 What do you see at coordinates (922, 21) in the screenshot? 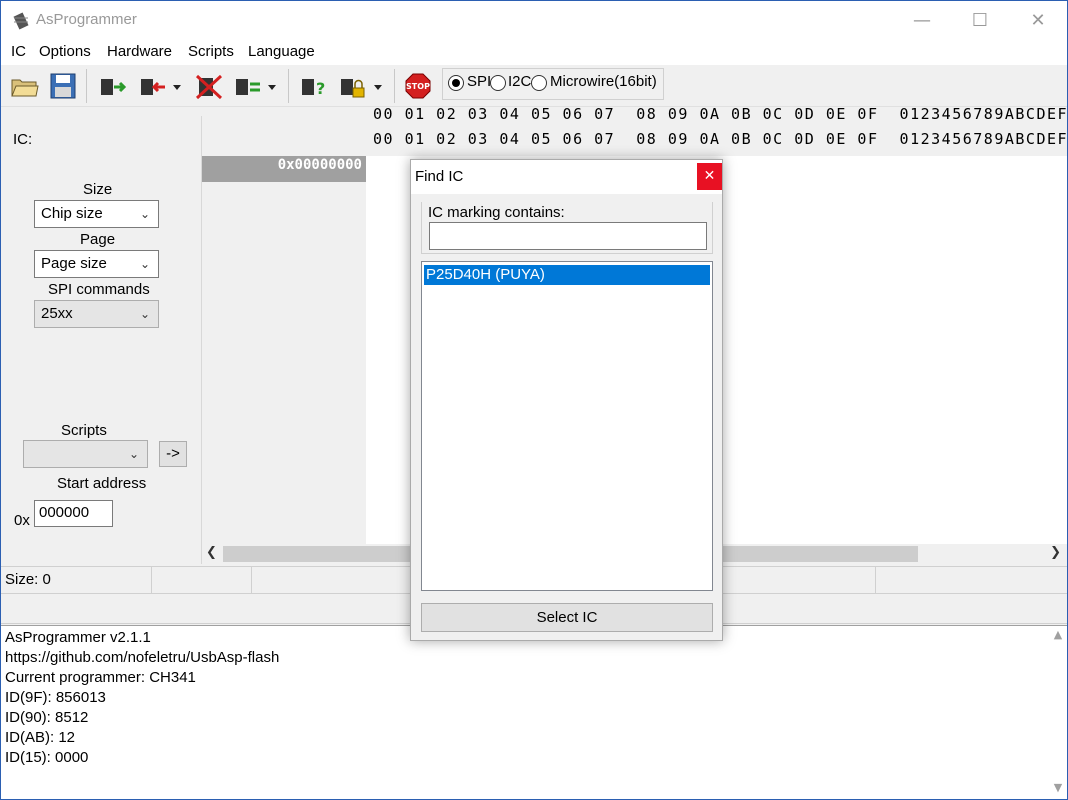
I see `minimize-button: —` at bounding box center [922, 21].